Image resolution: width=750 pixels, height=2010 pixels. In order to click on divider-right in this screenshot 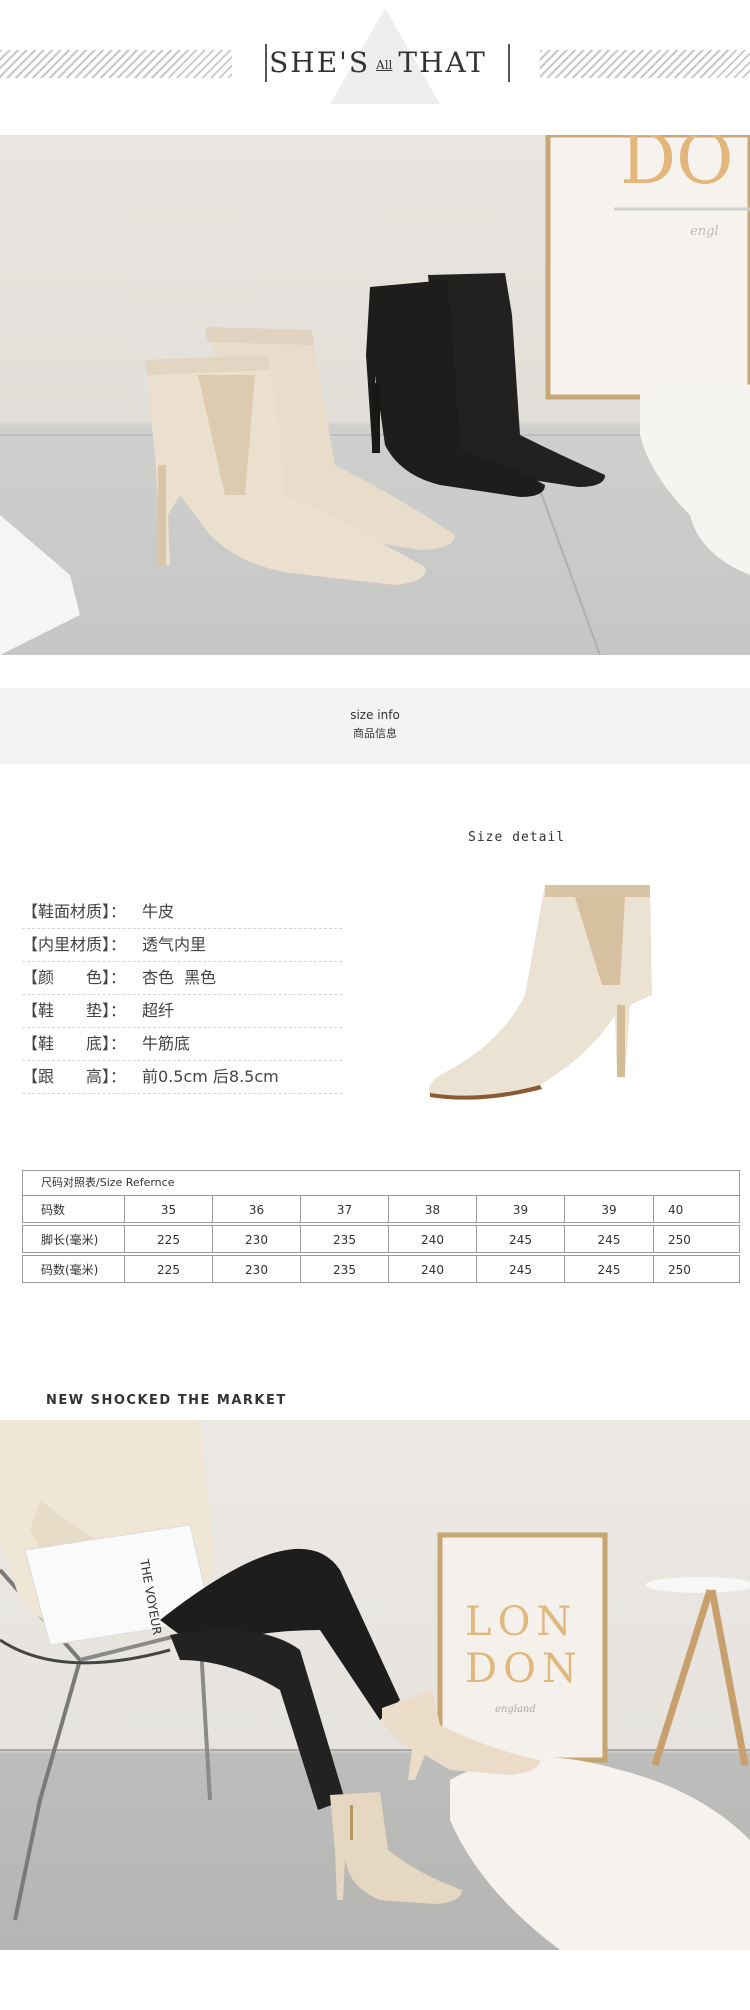, I will do `click(509, 63)`.